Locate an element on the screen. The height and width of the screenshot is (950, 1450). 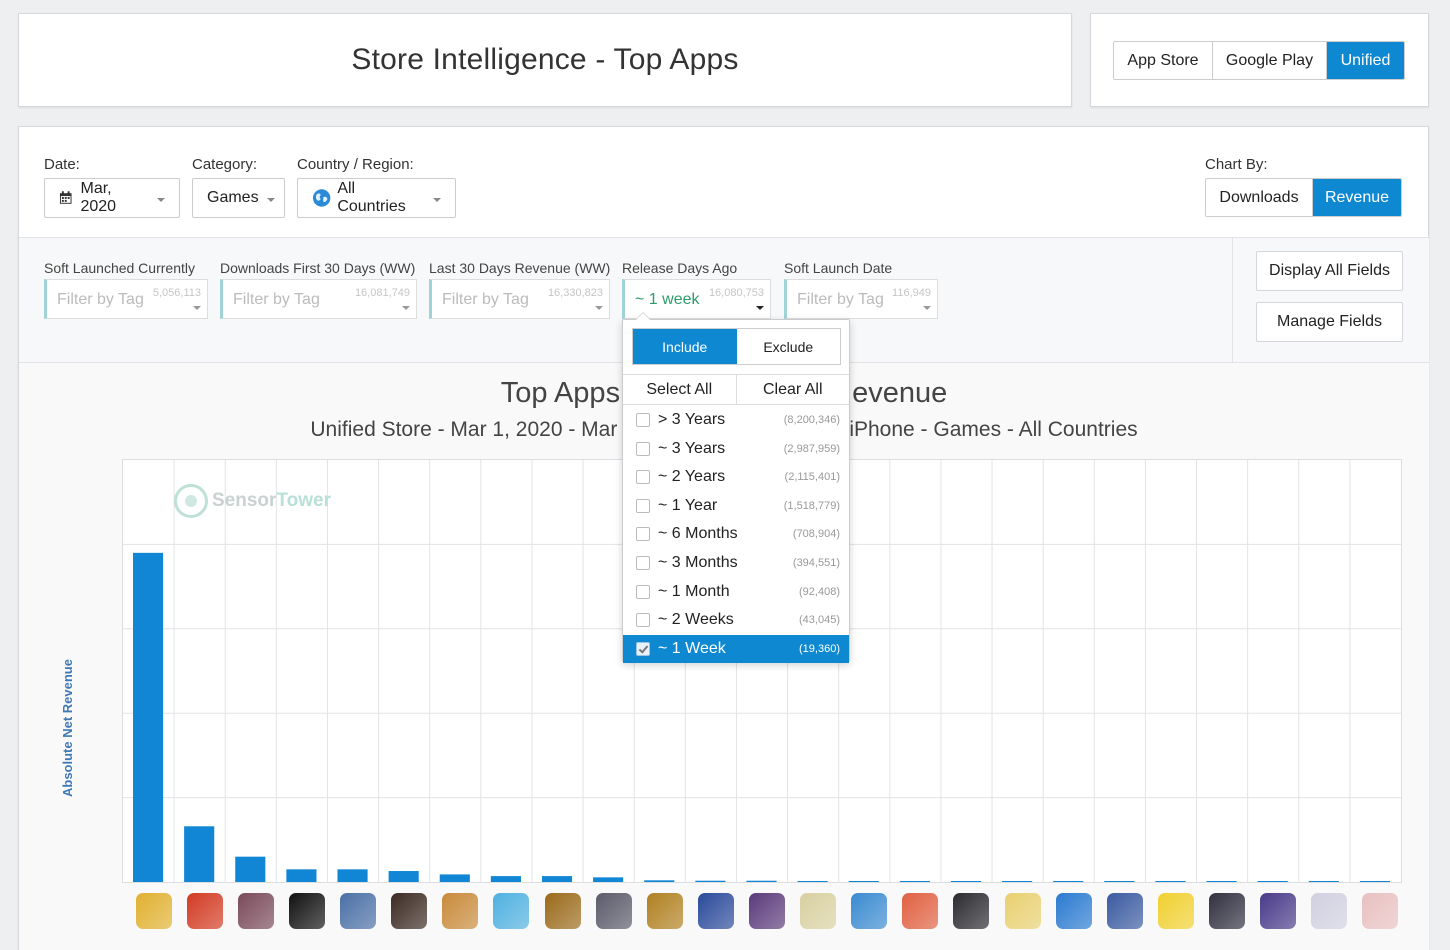
clear-all-button: Clear All is located at coordinates (793, 389).